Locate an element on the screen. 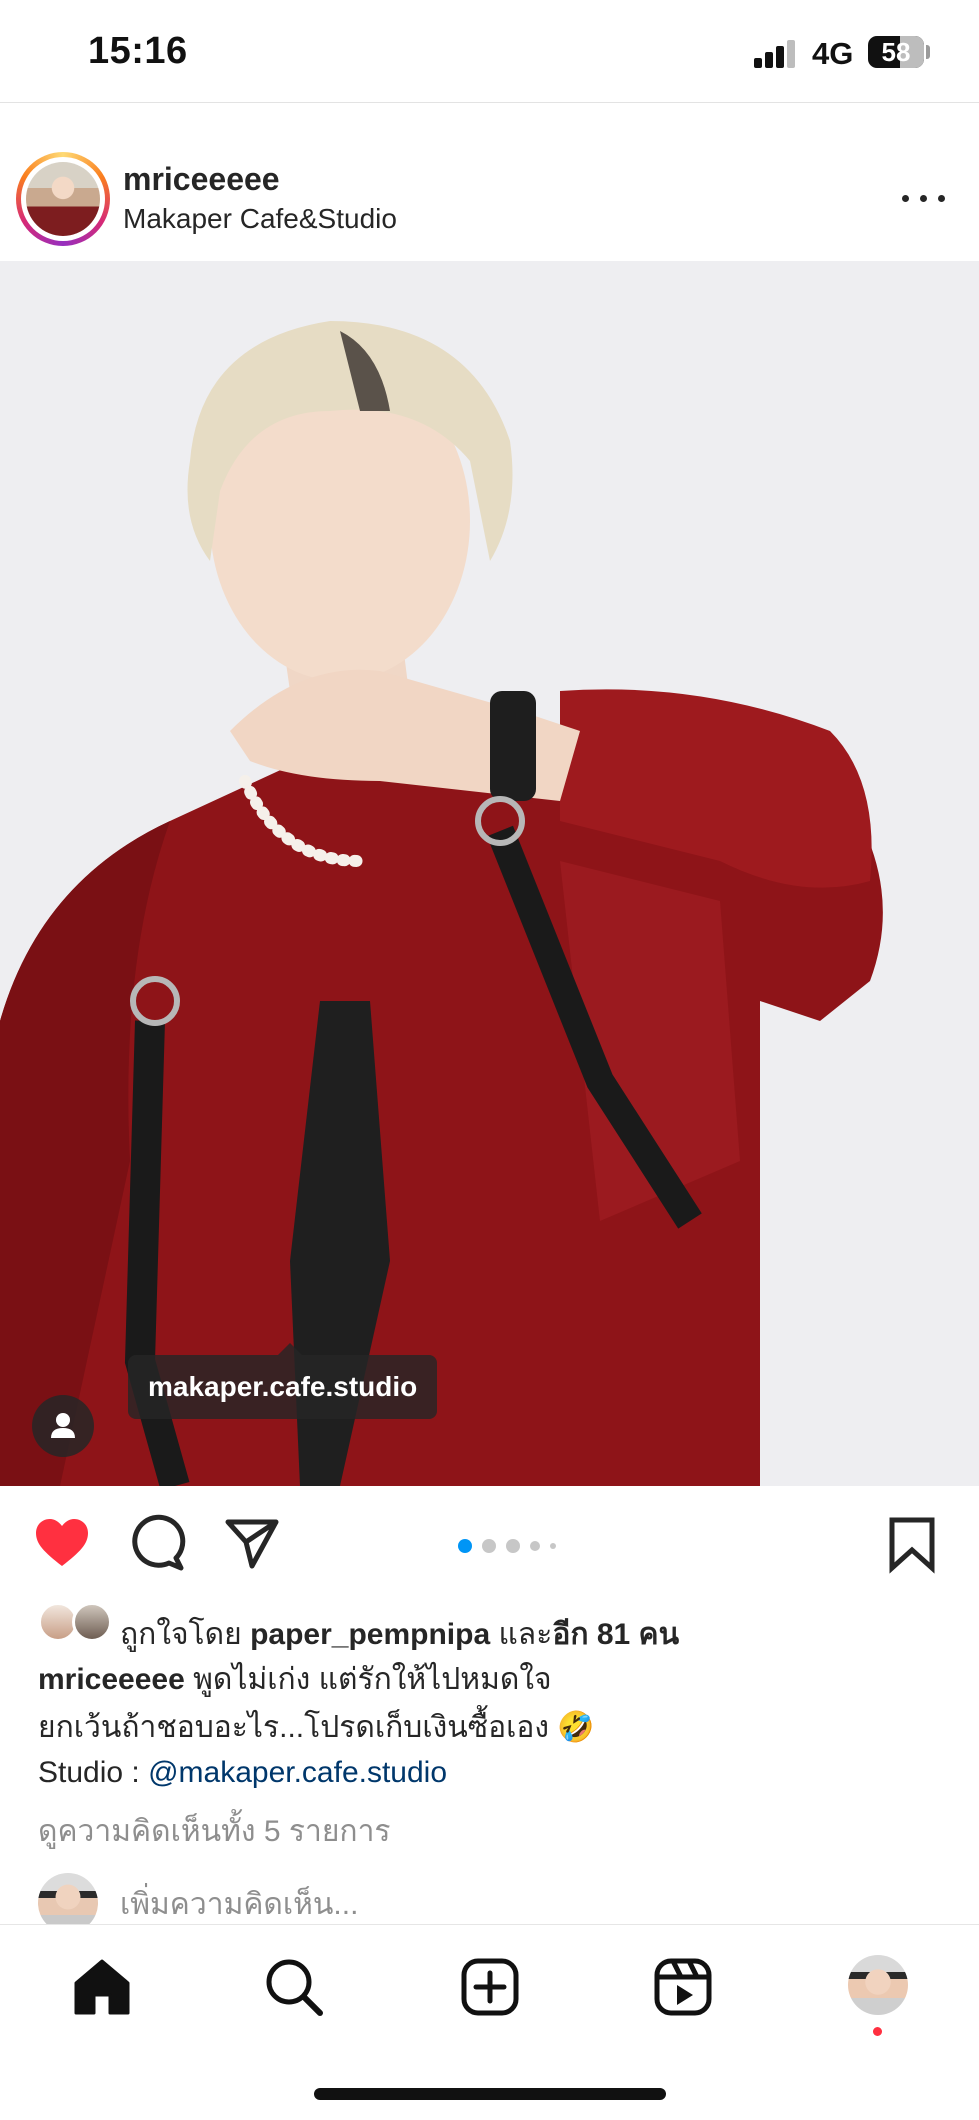  status-bar: 15:16 4G 58 is located at coordinates (489, 51).